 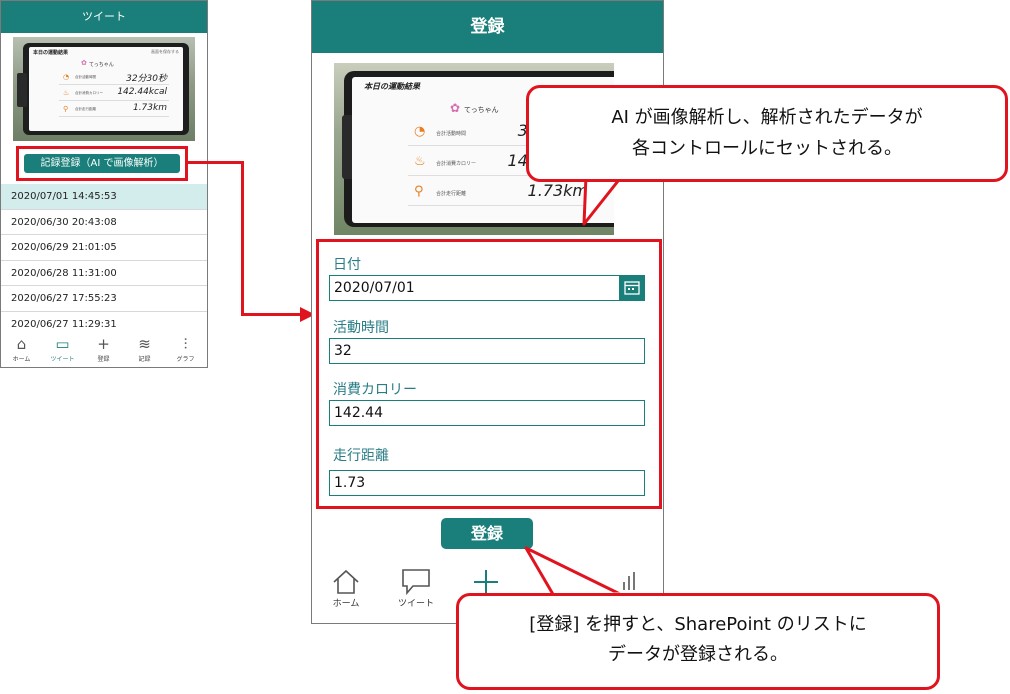 What do you see at coordinates (142, 92) in the screenshot?
I see `metric-value: 142.44kcal` at bounding box center [142, 92].